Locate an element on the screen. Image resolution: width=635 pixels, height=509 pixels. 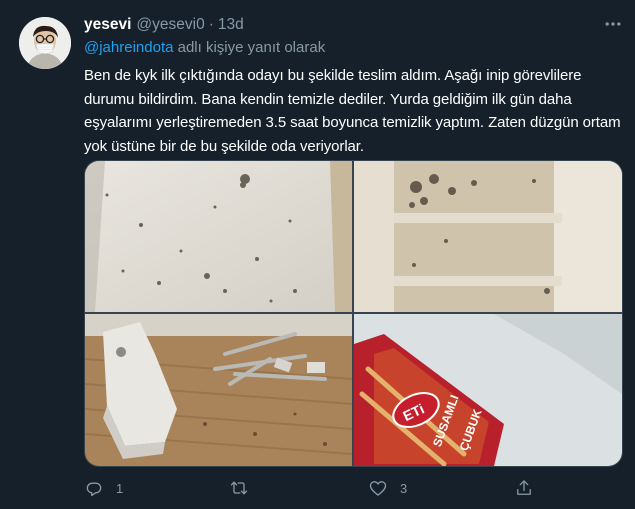
avatar-image is located at coordinates (45, 43).